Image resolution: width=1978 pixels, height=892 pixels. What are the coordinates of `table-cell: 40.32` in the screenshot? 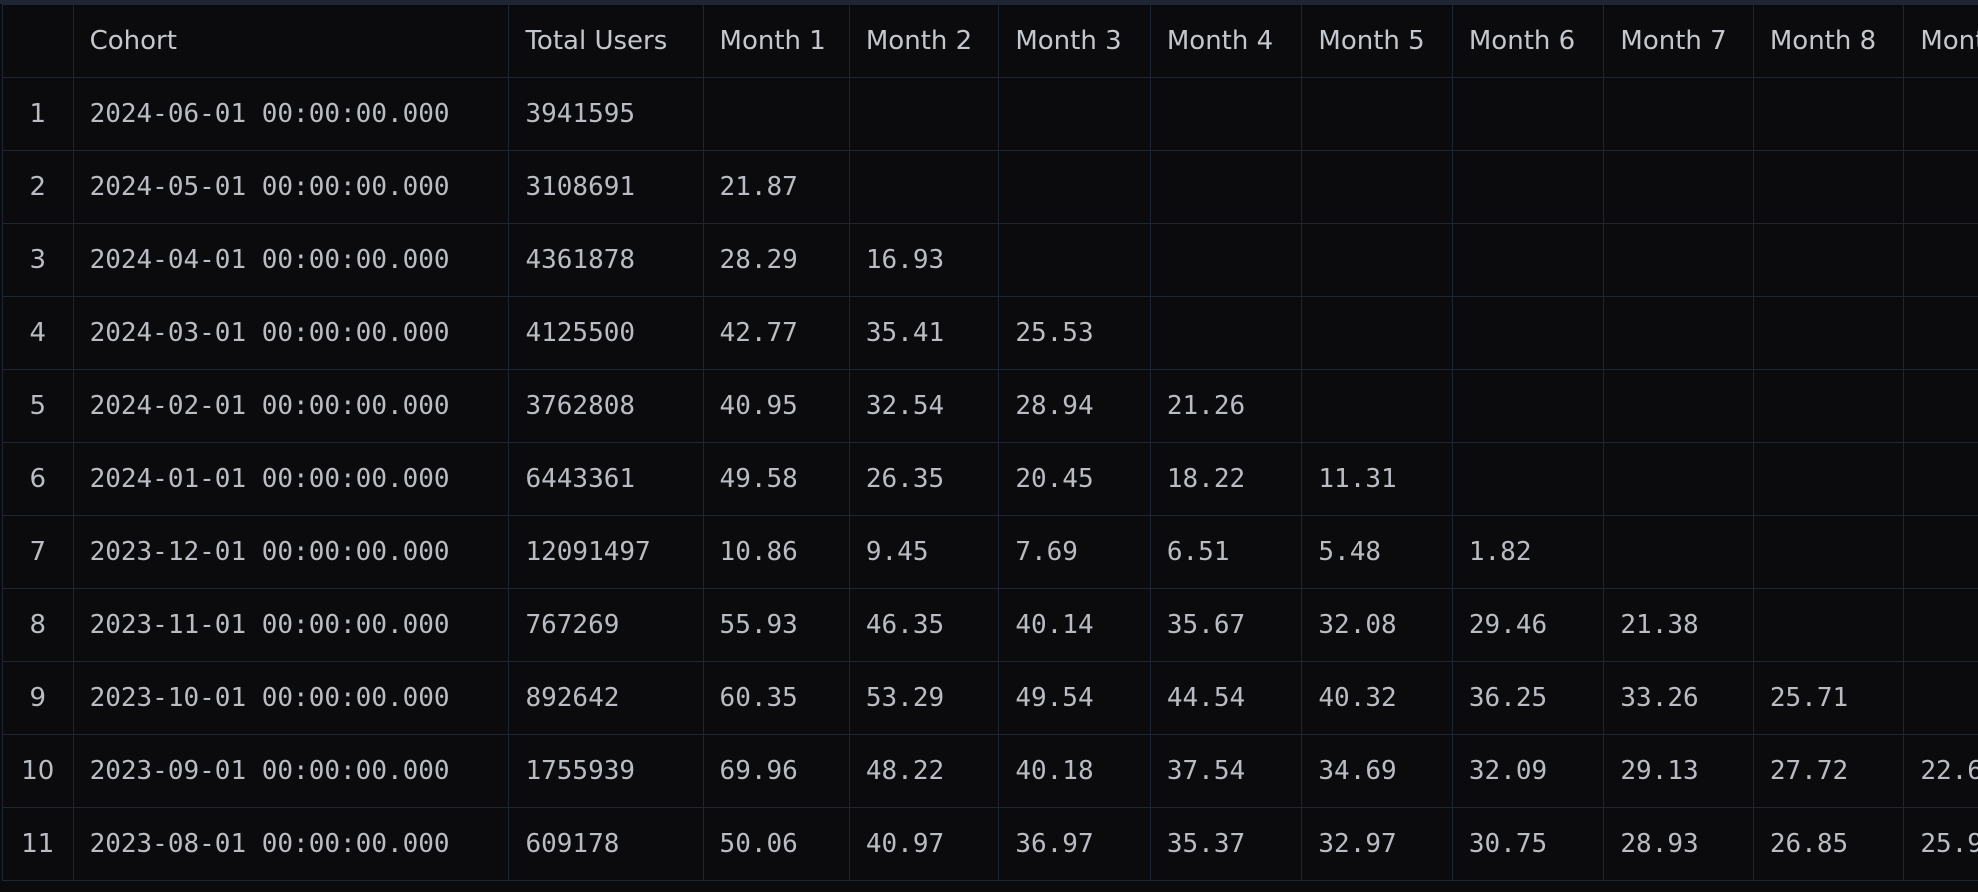 It's located at (1377, 698).